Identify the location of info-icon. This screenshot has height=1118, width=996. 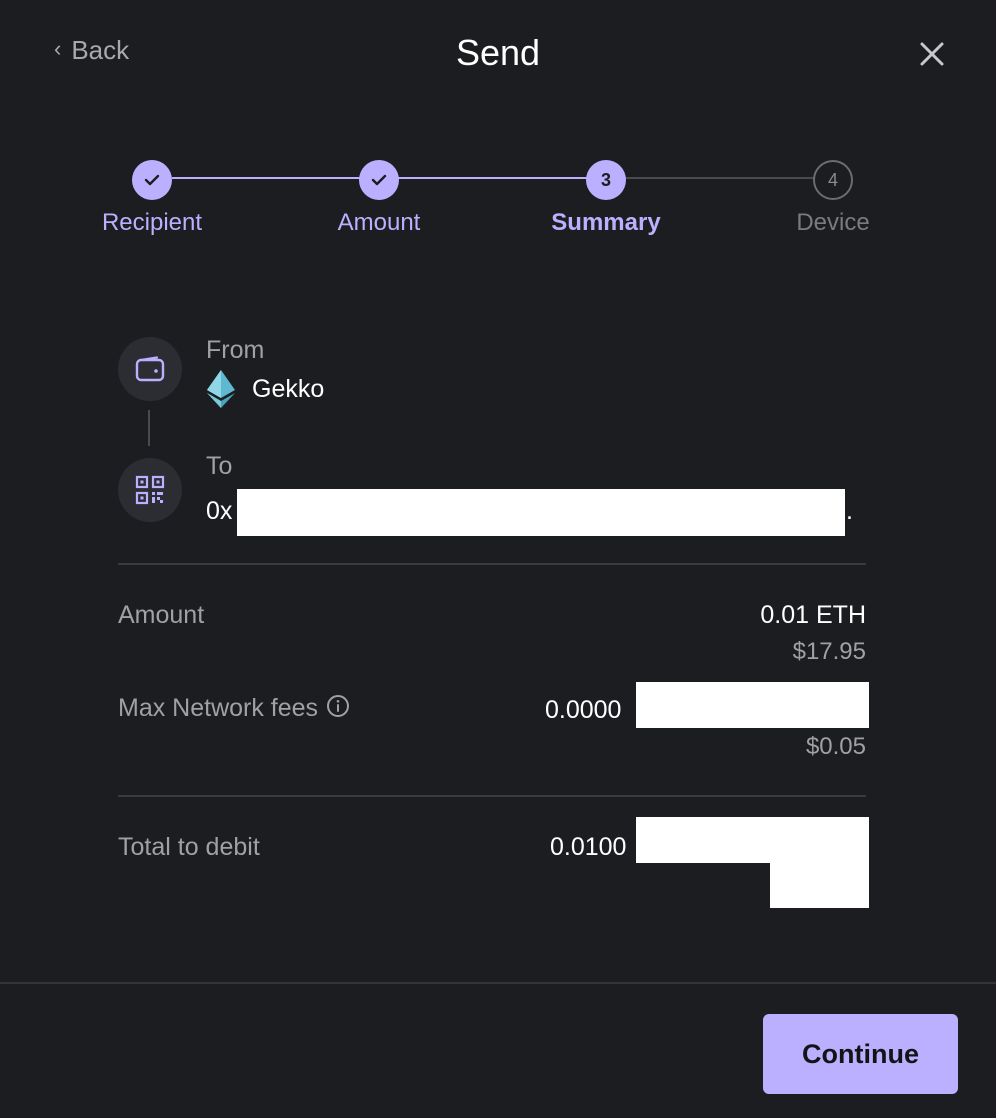
(338, 705).